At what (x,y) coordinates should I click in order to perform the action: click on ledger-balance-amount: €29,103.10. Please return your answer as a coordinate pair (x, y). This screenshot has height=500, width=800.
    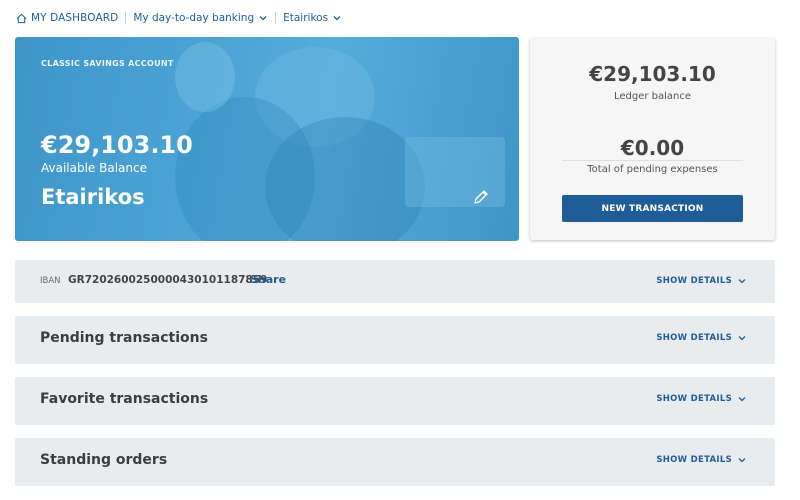
    Looking at the image, I should click on (652, 74).